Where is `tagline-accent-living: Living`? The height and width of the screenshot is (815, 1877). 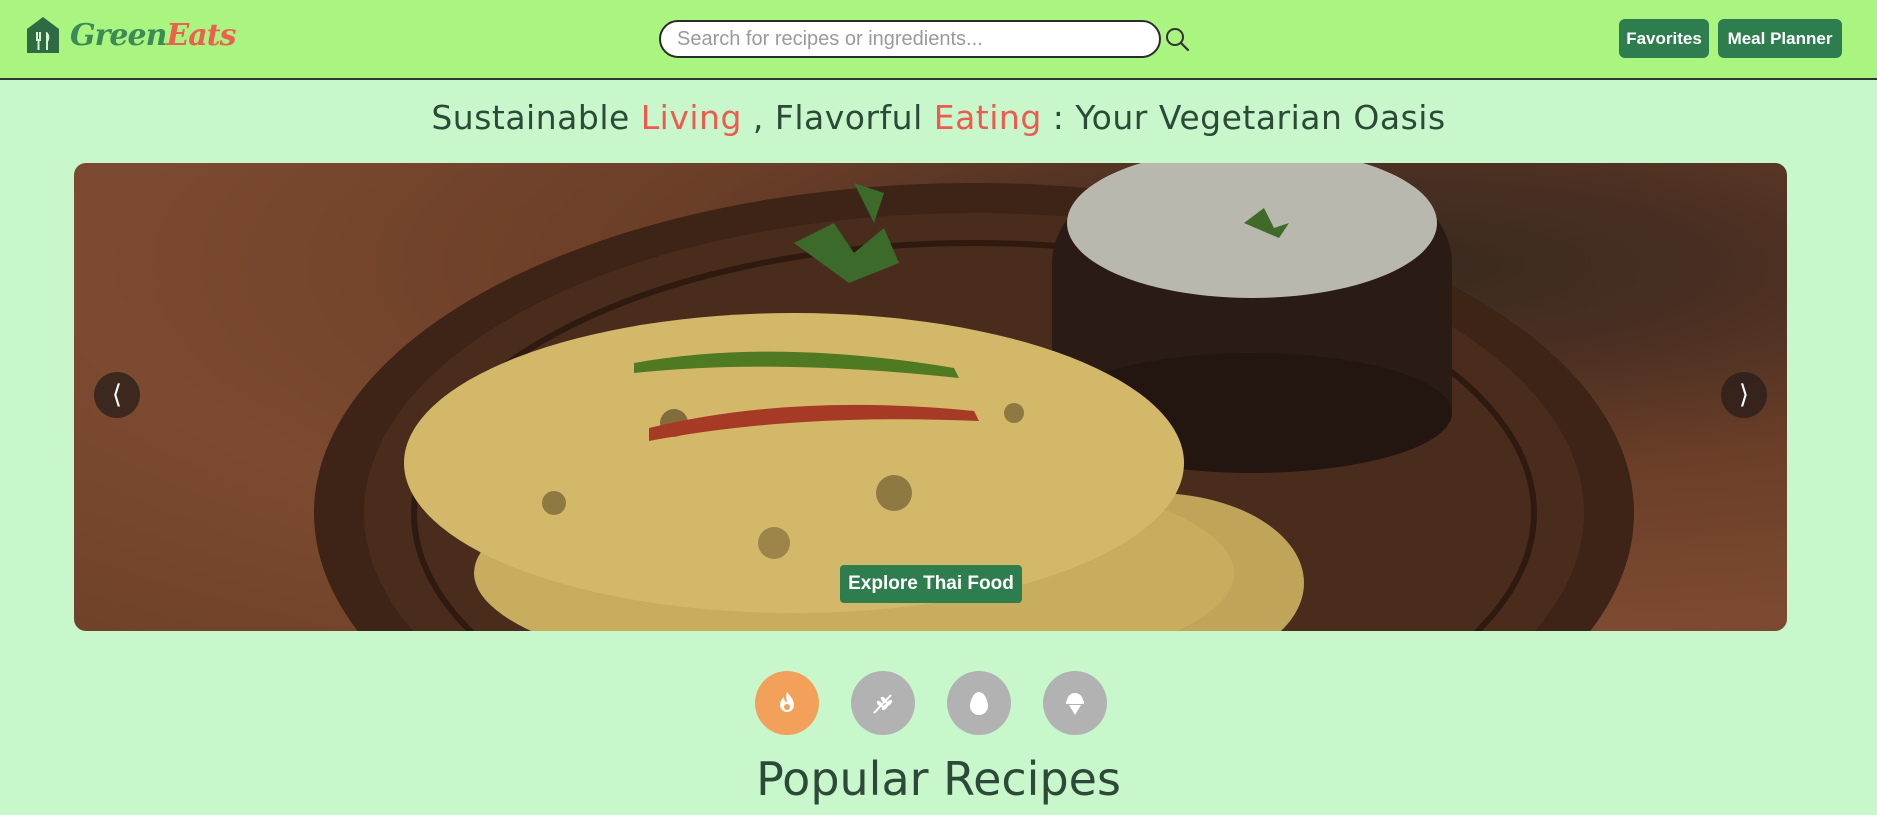
tagline-accent-living: Living is located at coordinates (691, 117).